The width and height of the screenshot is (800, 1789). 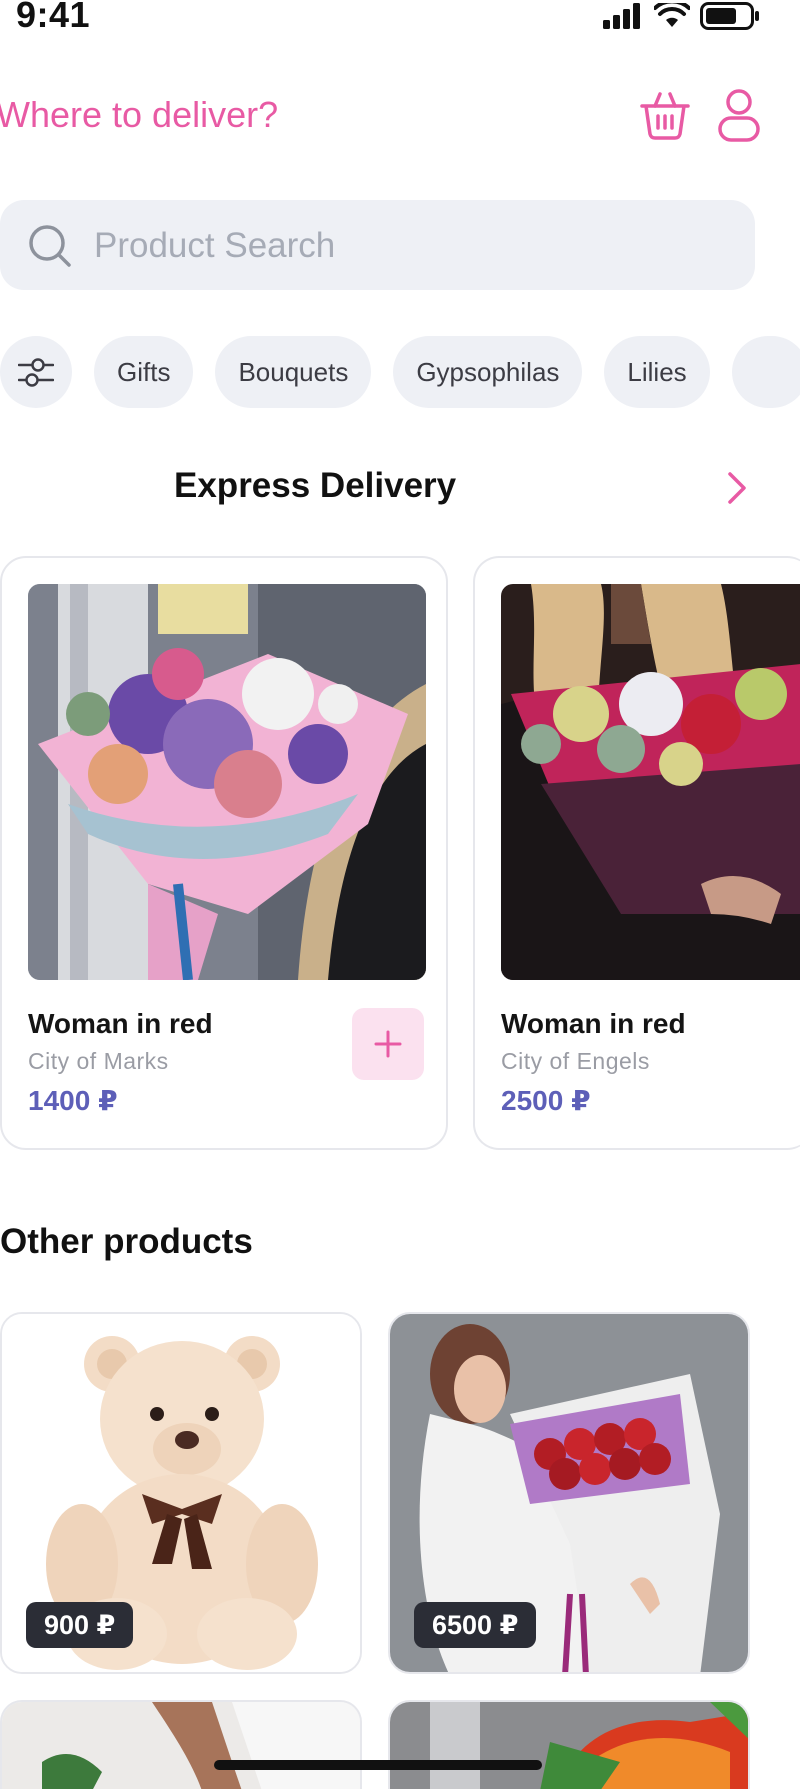 I want to click on user-icon, so click(x=739, y=115).